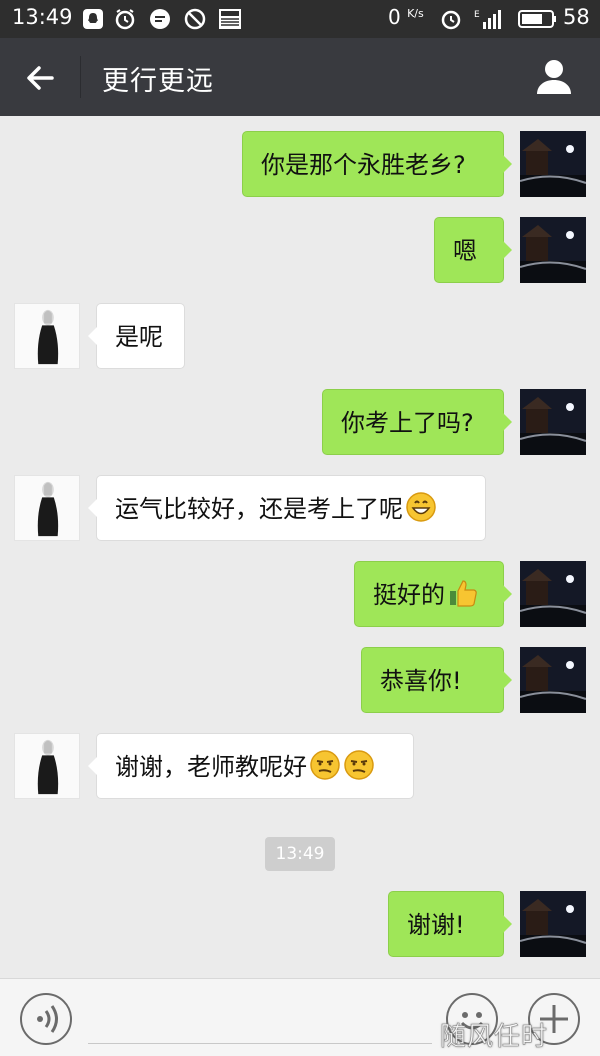  Describe the element at coordinates (195, 19) in the screenshot. I see `do-not-disturb-icon` at that location.